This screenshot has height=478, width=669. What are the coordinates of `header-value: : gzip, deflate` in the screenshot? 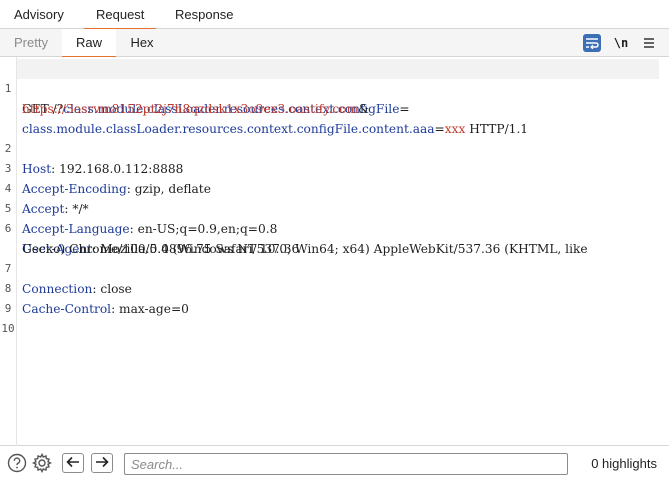 It's located at (168, 189).